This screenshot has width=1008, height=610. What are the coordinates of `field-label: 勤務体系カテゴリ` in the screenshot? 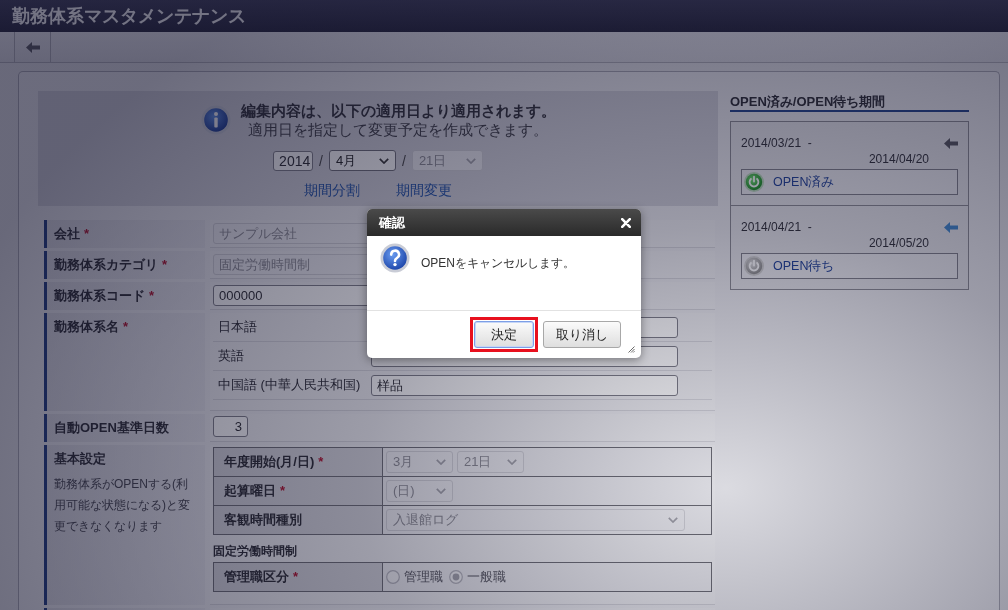 It's located at (106, 265).